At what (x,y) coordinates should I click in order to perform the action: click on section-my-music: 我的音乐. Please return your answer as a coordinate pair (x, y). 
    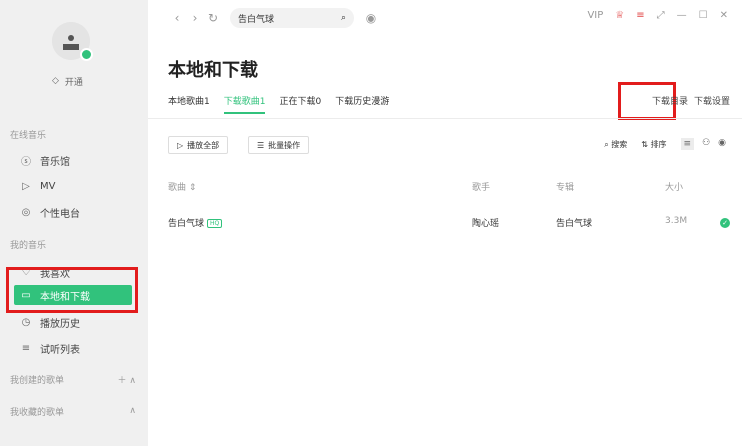
    Looking at the image, I should click on (28, 246).